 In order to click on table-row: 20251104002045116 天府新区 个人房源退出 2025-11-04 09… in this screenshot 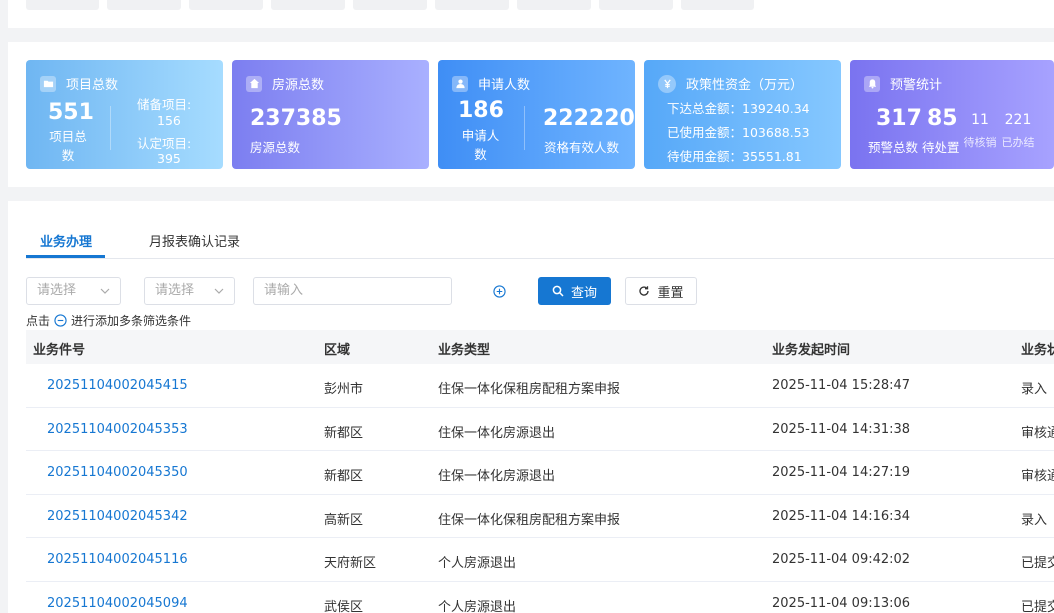, I will do `click(540, 560)`.